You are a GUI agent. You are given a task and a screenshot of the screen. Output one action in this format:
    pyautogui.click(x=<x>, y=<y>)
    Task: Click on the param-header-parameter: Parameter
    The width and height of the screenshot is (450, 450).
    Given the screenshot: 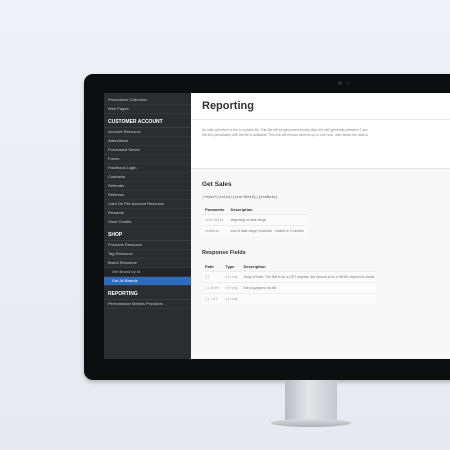 What is the action you would take?
    pyautogui.click(x=215, y=209)
    